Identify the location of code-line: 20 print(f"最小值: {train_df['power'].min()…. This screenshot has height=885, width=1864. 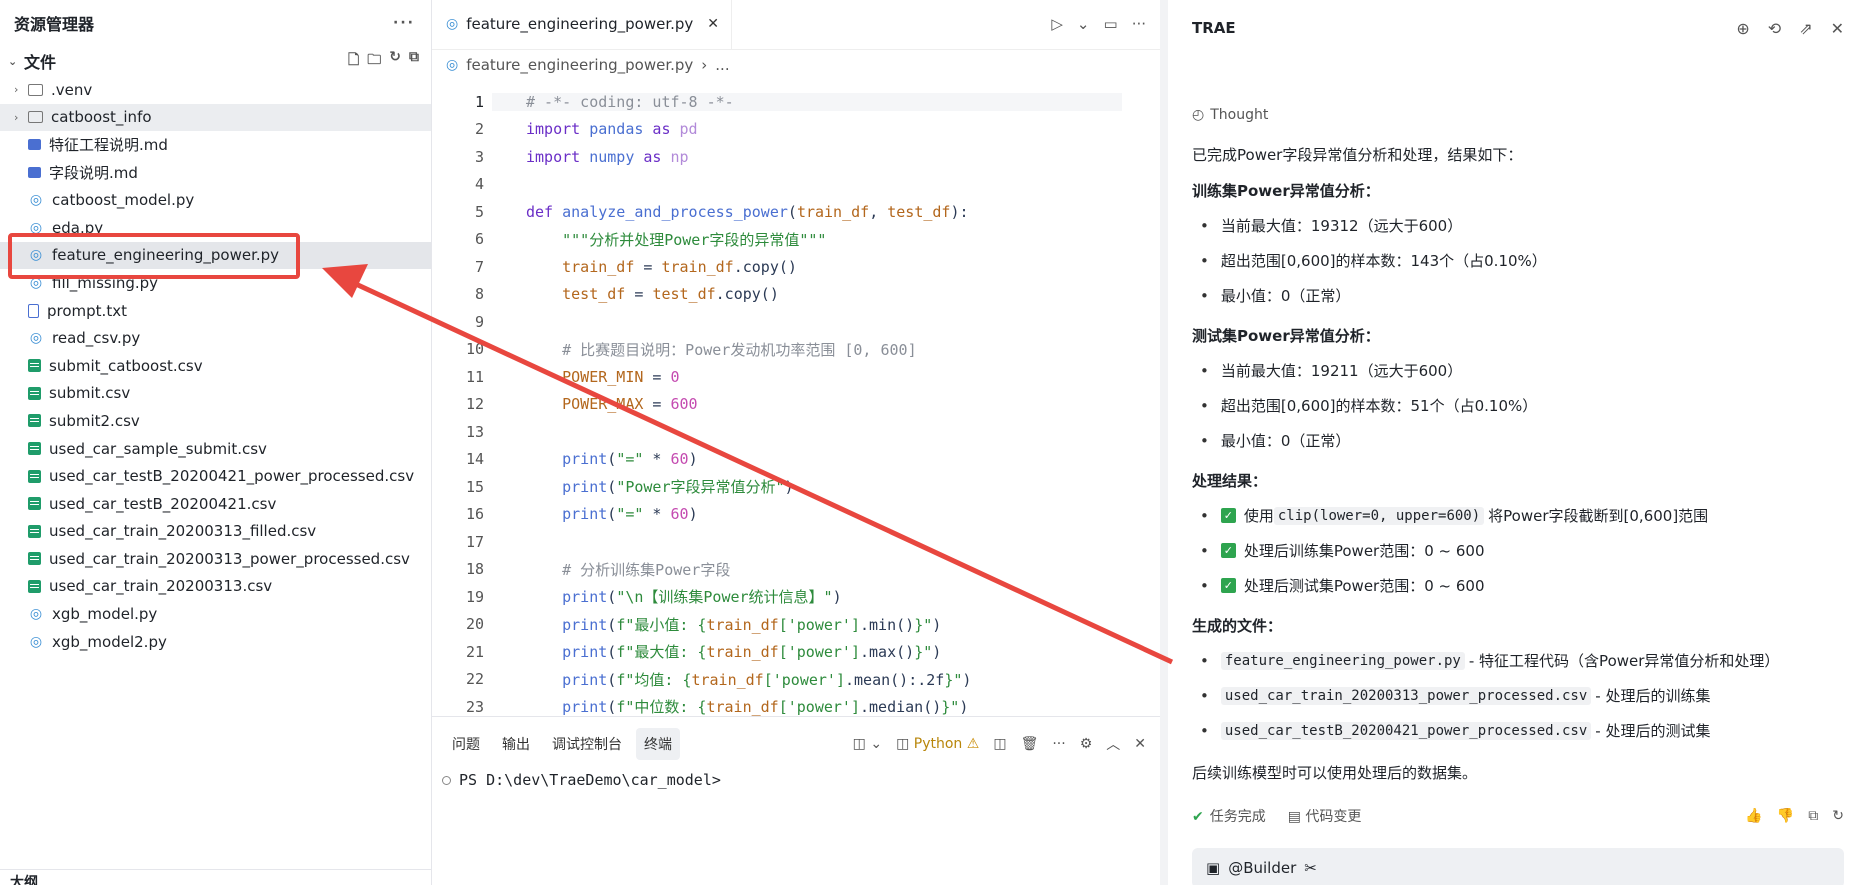
(796, 625).